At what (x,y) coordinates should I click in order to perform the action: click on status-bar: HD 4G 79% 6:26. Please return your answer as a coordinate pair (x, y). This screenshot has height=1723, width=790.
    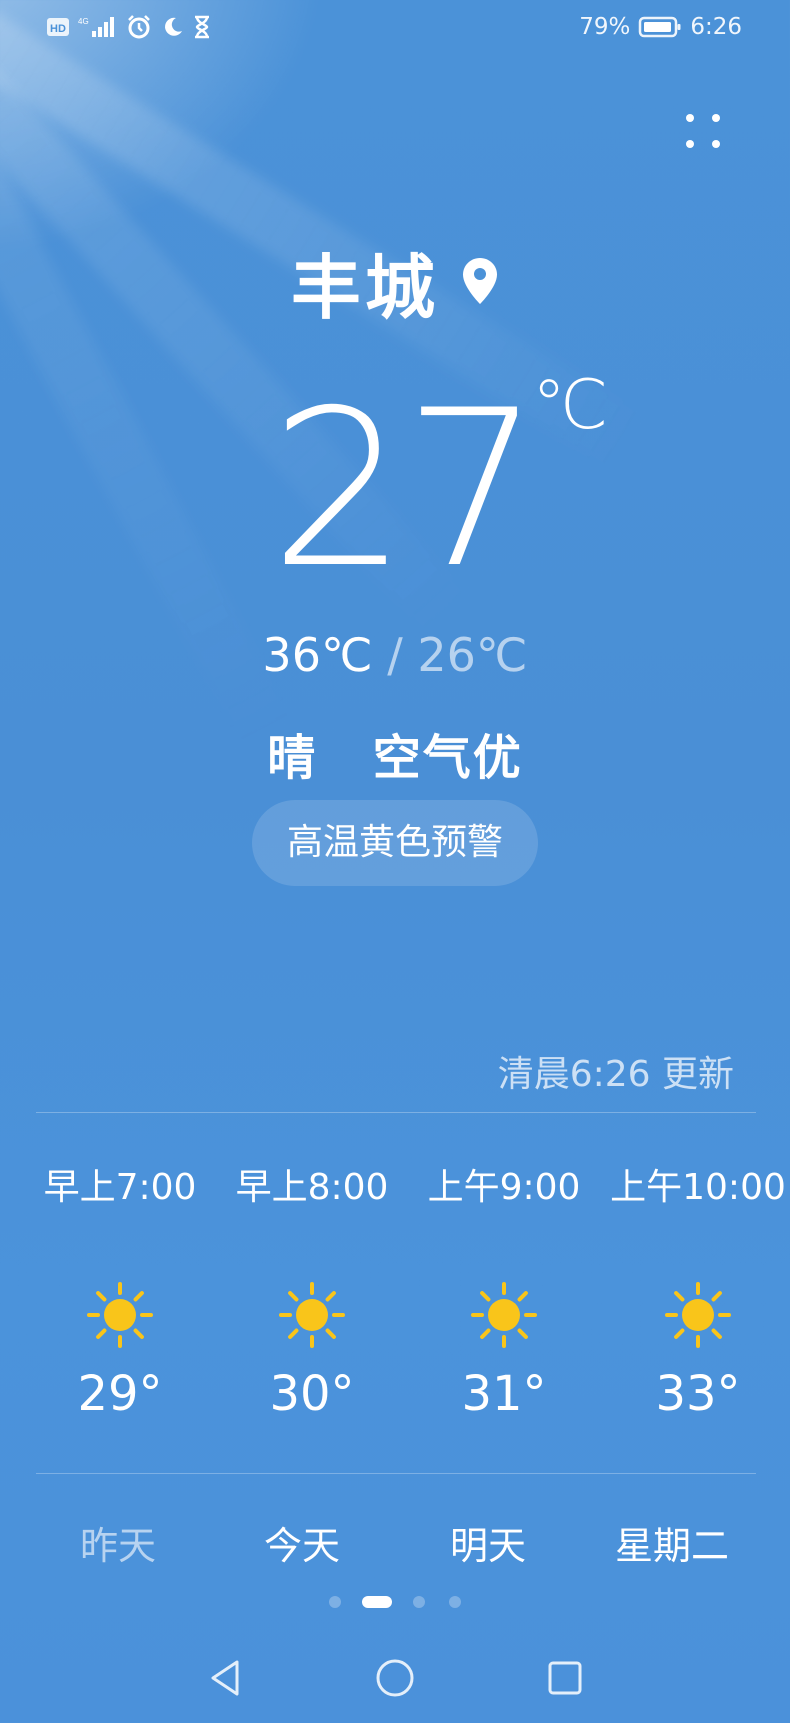
    Looking at the image, I should click on (395, 30).